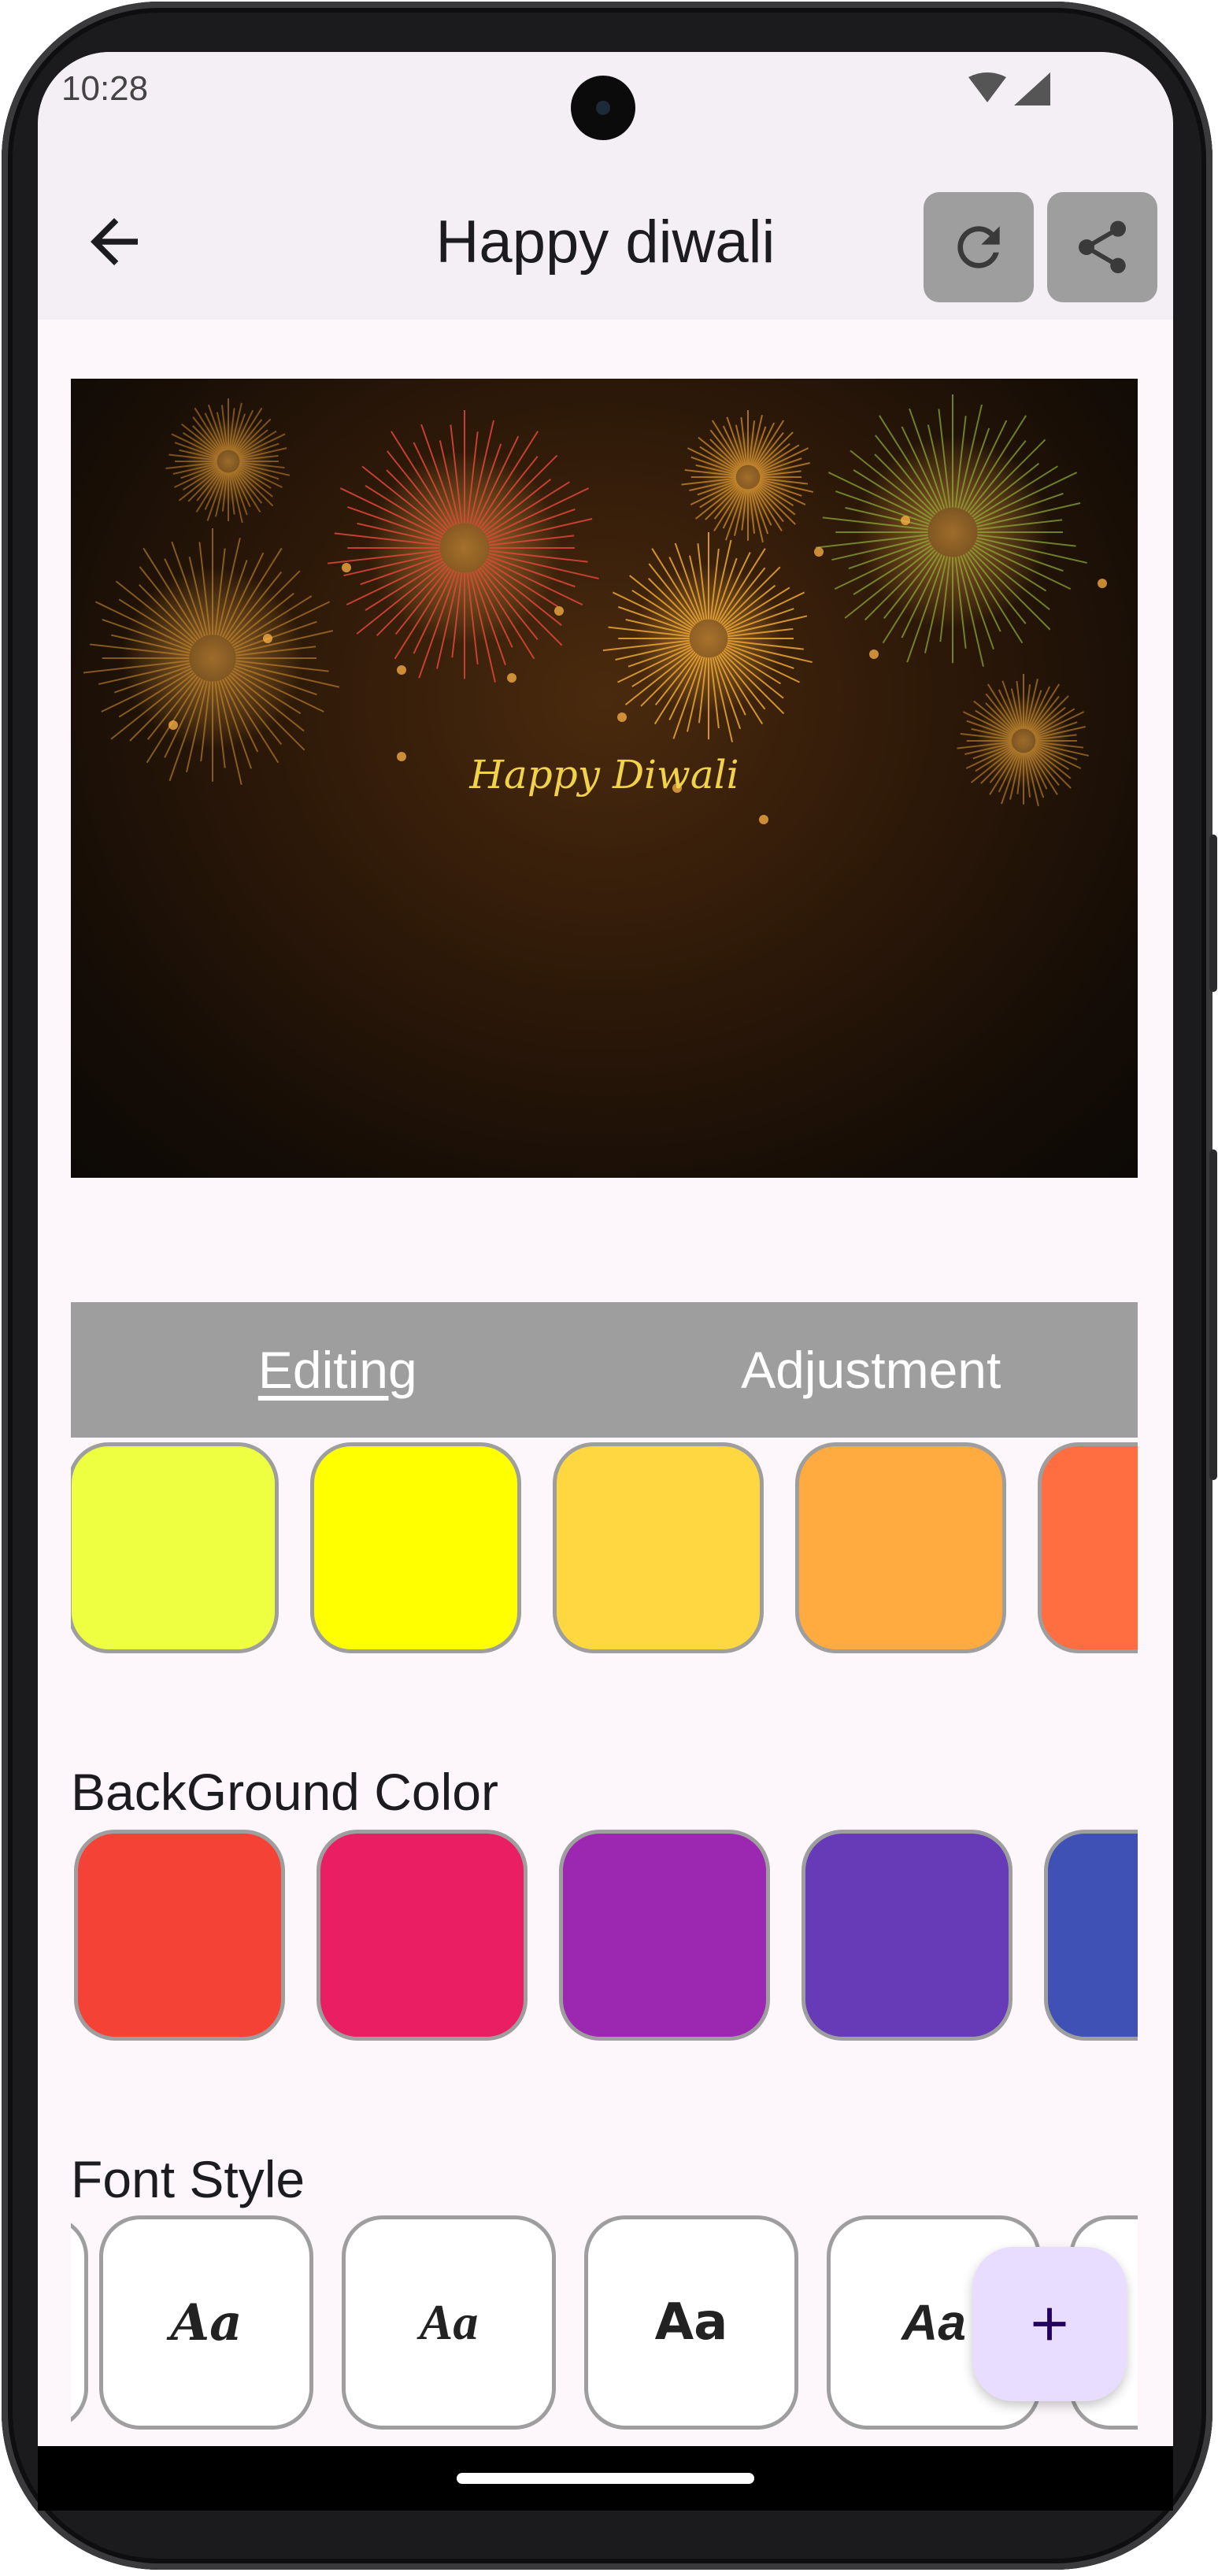 Image resolution: width=1218 pixels, height=2576 pixels. I want to click on editor-tabs: Editing Adjustment, so click(604, 1370).